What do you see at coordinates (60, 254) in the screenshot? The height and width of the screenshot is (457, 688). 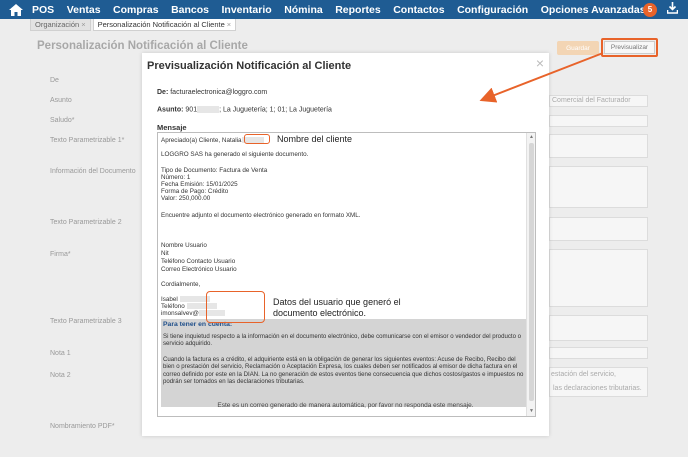 I see `label-firma: Firma*` at bounding box center [60, 254].